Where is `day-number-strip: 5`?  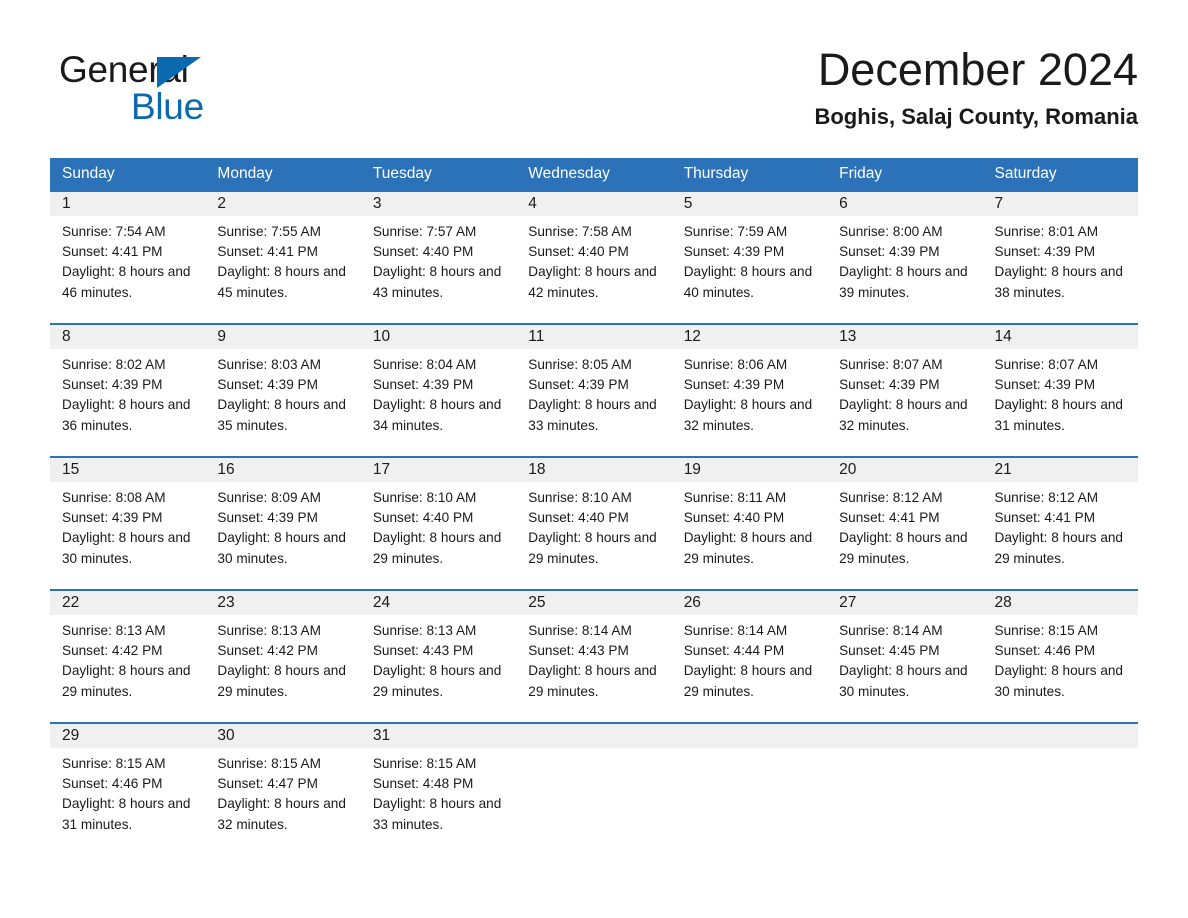 day-number-strip: 5 is located at coordinates (749, 204).